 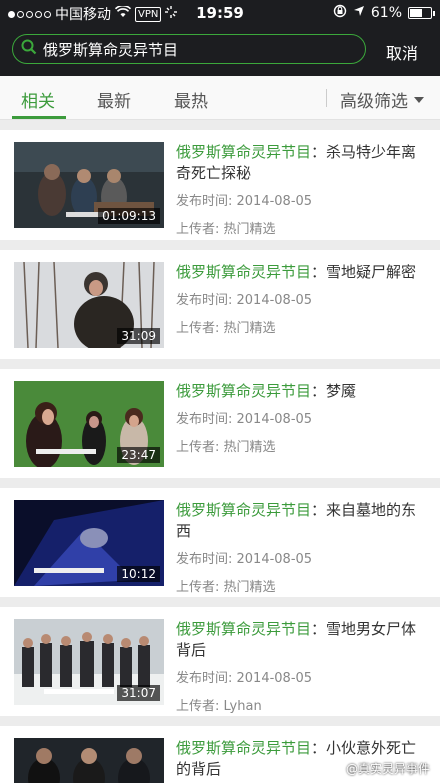 I want to click on status-right: 61%, so click(x=384, y=13).